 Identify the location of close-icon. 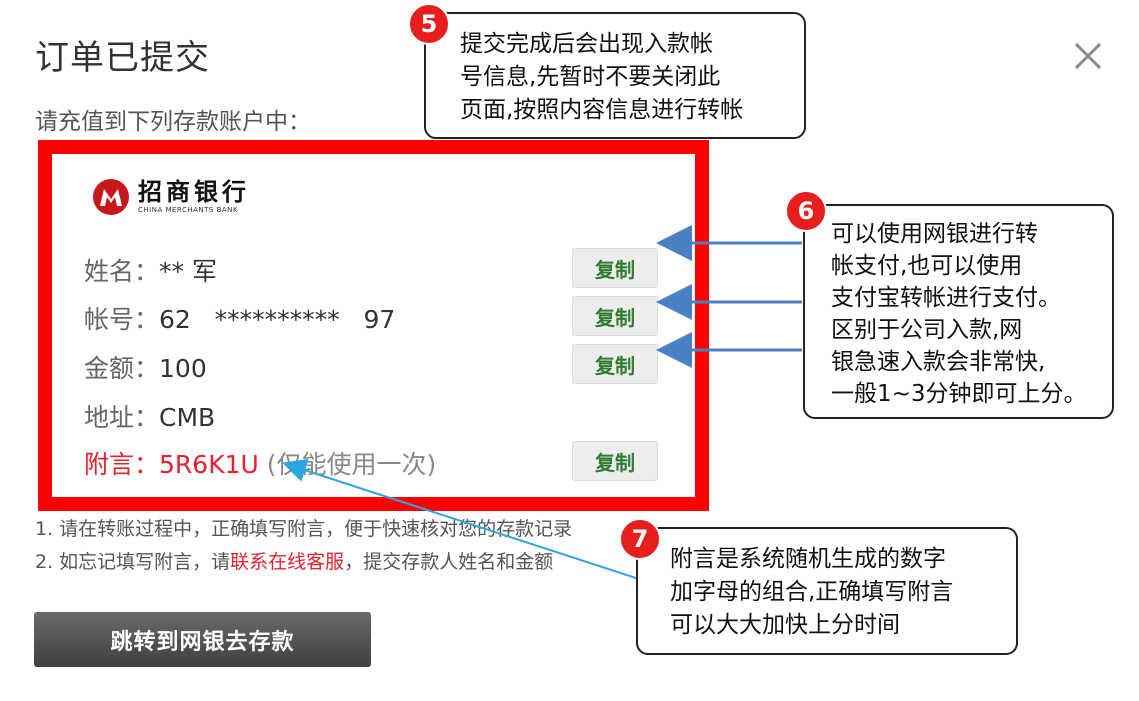
(1088, 56).